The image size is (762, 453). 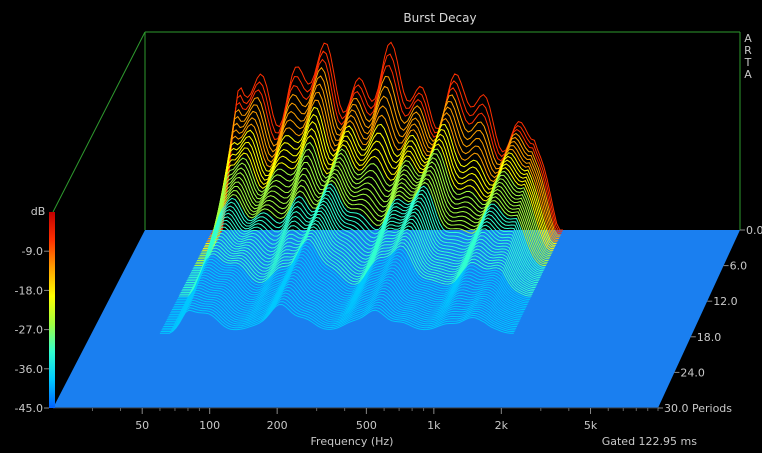 I want to click on y-tick-label: -9.0, so click(x=32, y=251).